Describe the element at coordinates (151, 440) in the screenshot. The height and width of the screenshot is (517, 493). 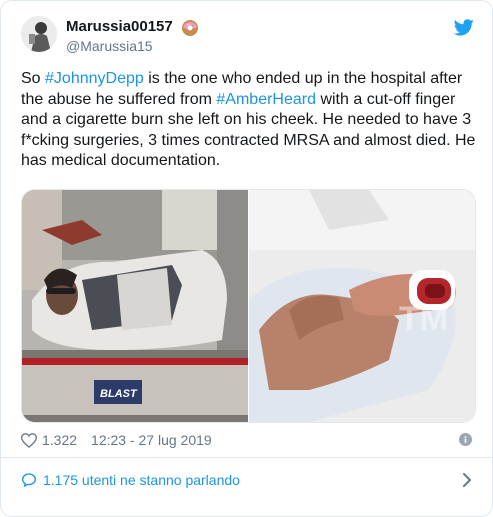
I see `tweet-timestamp: 12:23 - 27 lug 2019` at that location.